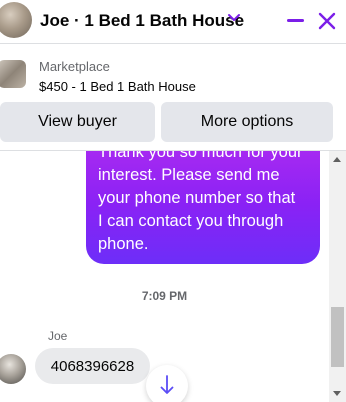 The width and height of the screenshot is (346, 402). Describe the element at coordinates (16, 20) in the screenshot. I see `contact-avatar` at that location.